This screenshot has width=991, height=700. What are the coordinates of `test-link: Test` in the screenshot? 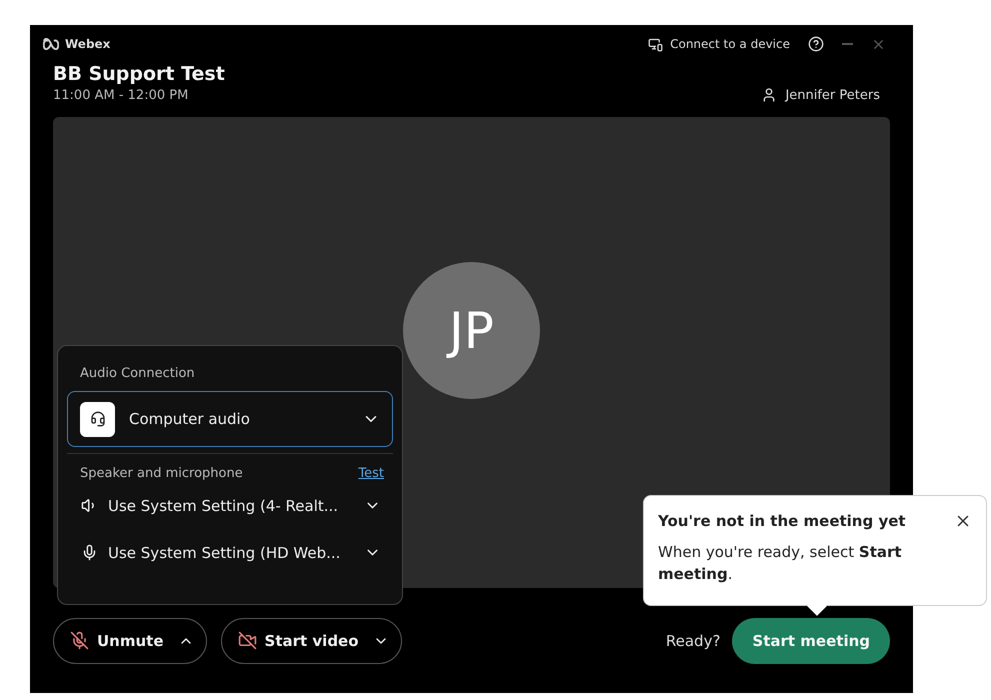 It's located at (371, 473).